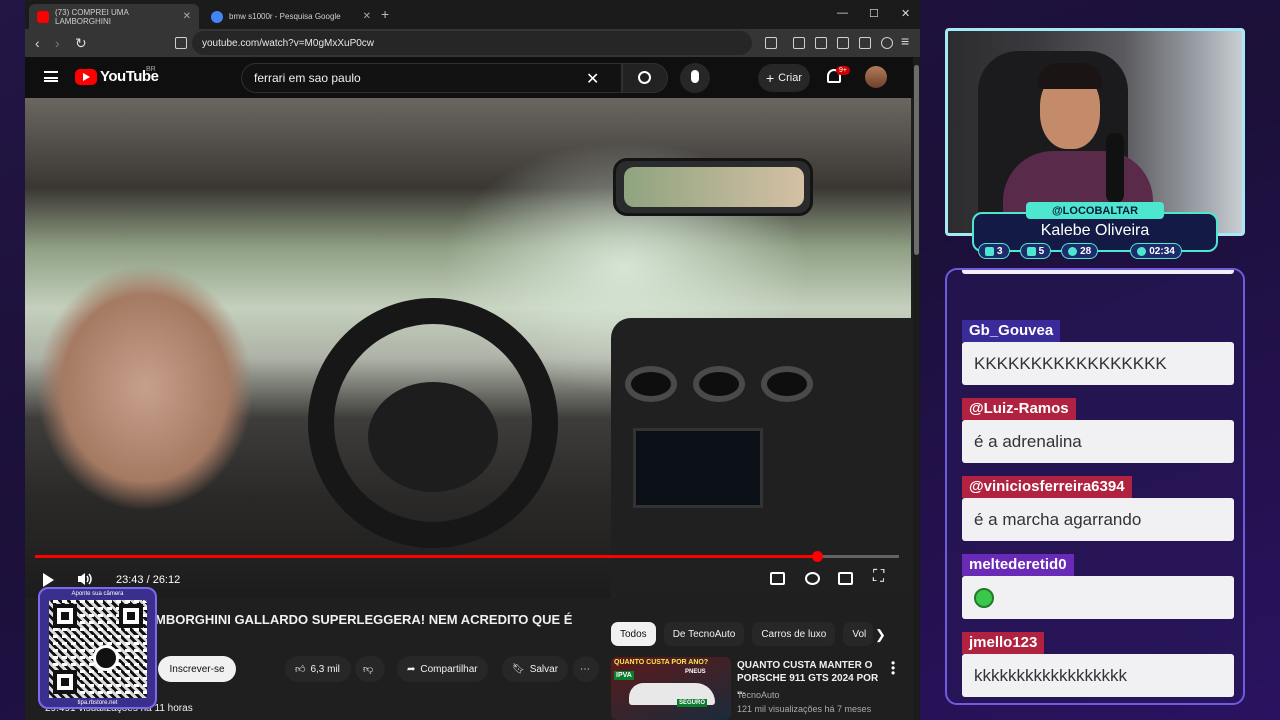 This screenshot has width=1280, height=720. I want to click on recommendation-chips: Todos De TecnoAuto Carros de luxo Vol, so click(742, 634).